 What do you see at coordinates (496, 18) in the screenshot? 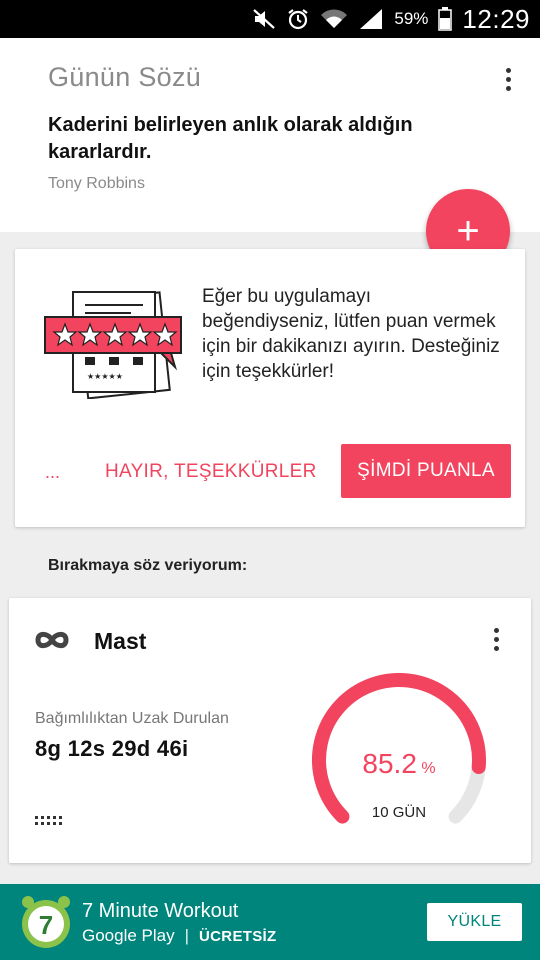
I see `clock: 12:29` at bounding box center [496, 18].